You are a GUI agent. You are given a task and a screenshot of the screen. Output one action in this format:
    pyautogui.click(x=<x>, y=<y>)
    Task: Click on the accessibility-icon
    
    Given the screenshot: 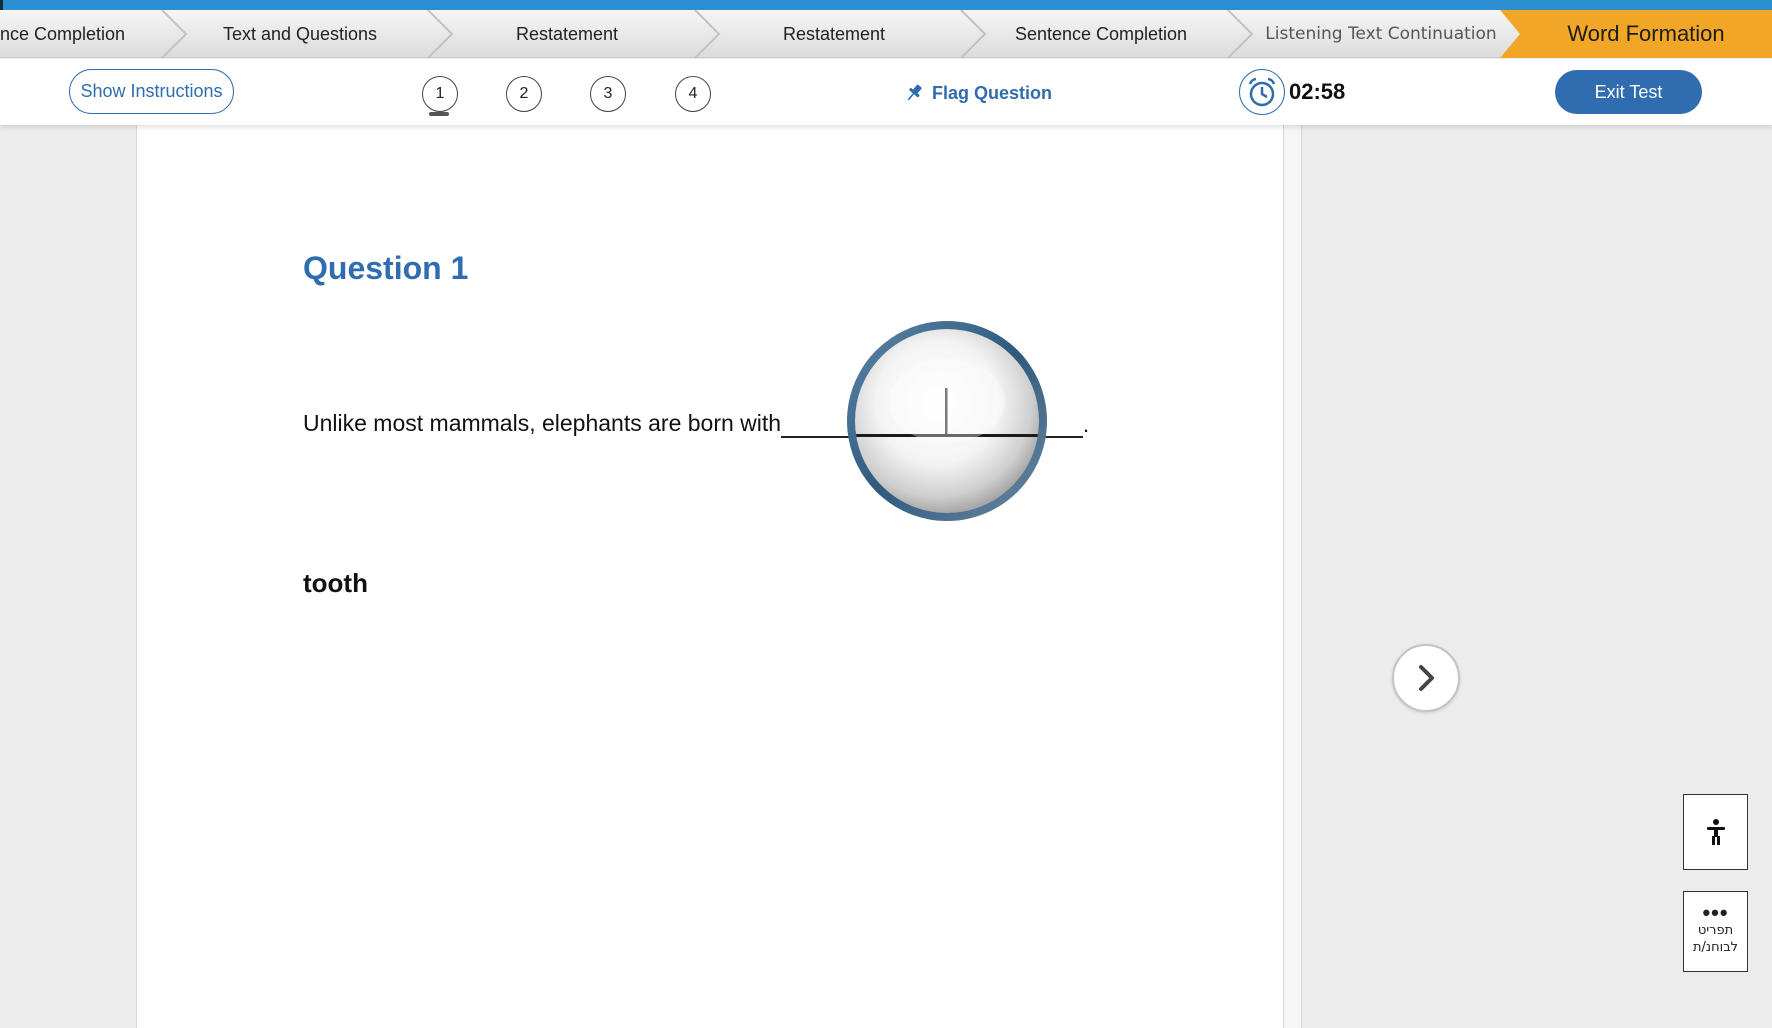 What is the action you would take?
    pyautogui.click(x=1715, y=832)
    